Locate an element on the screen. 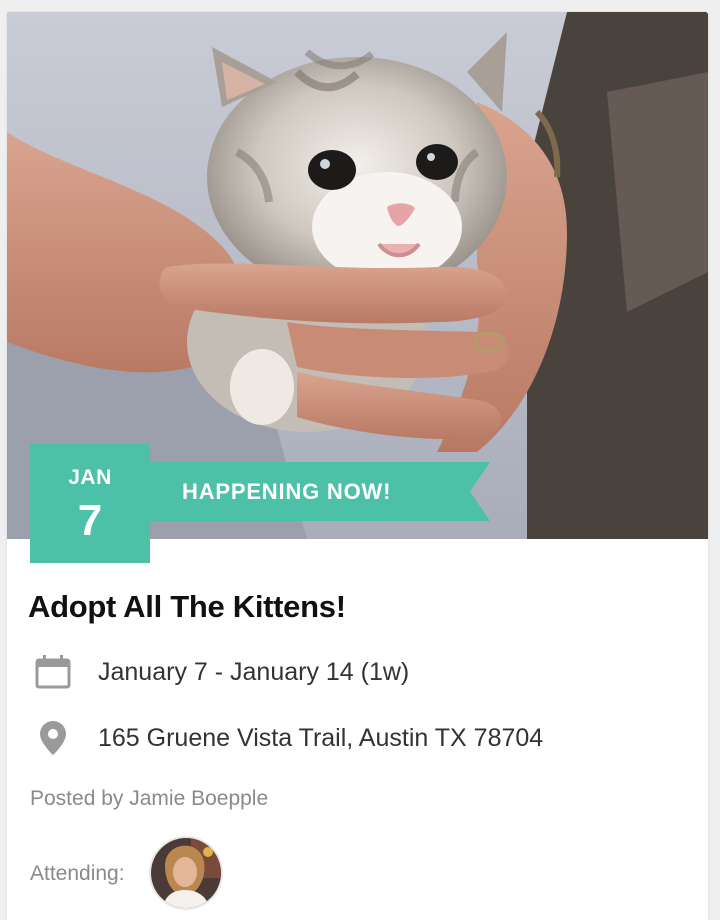 The width and height of the screenshot is (720, 920). event-date-row: January 7 - January 14 (1w) is located at coordinates (222, 672).